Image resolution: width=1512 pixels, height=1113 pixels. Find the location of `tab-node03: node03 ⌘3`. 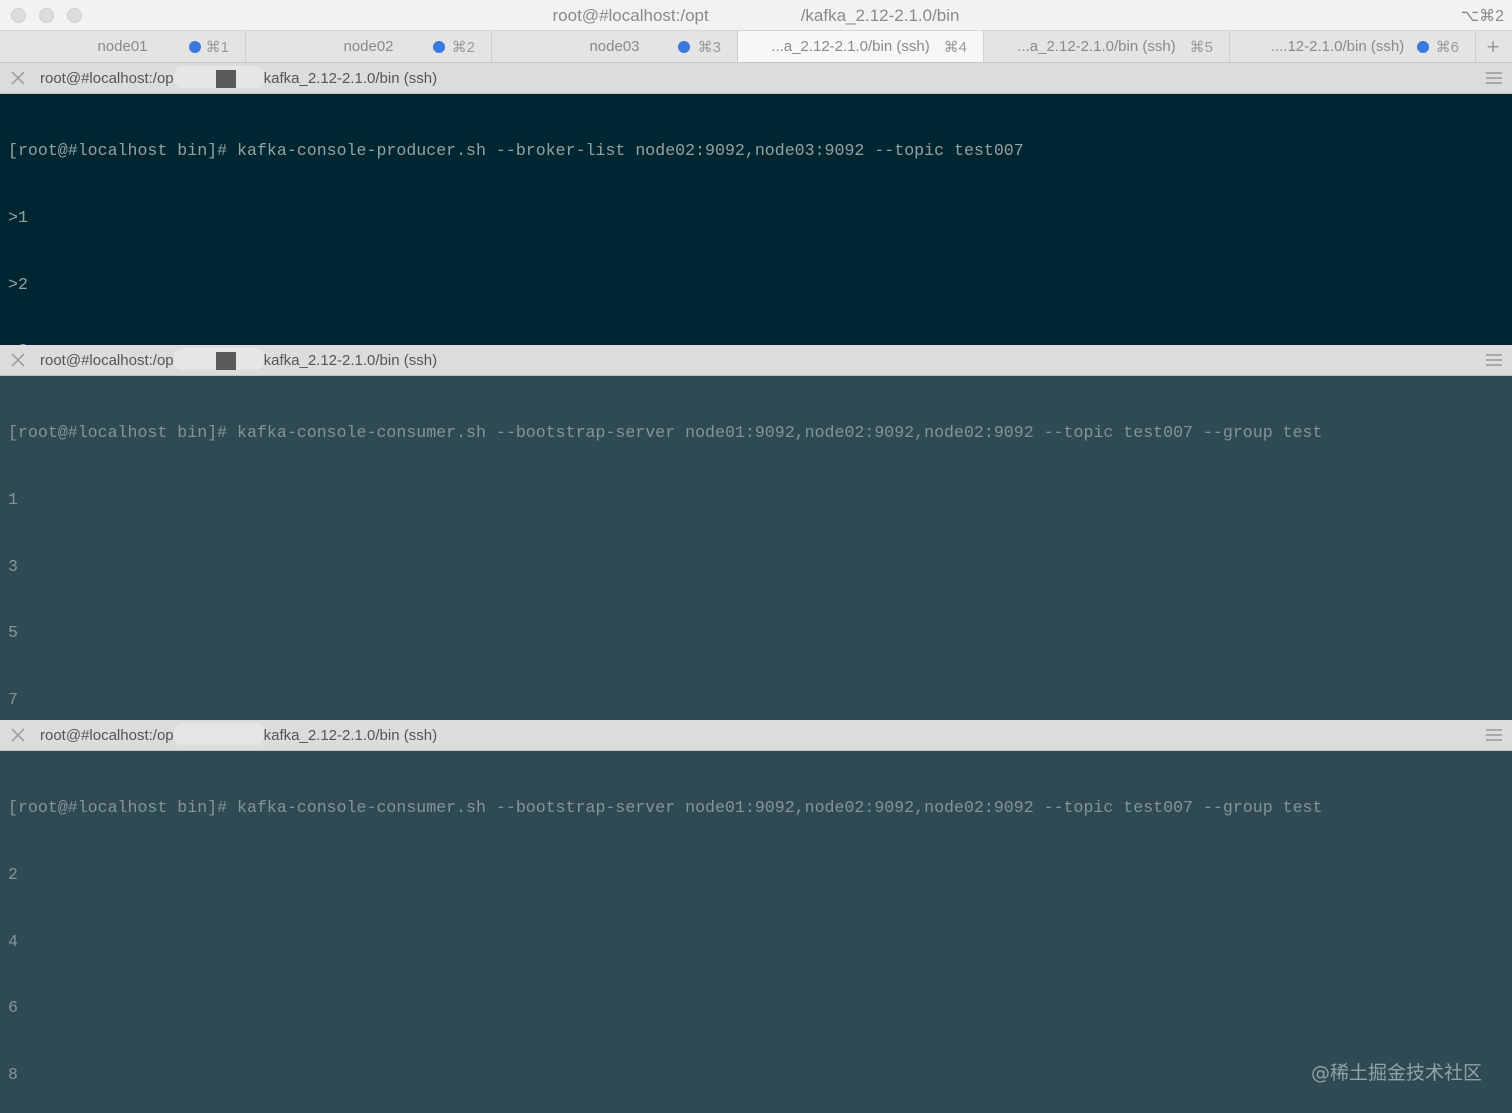

tab-node03: node03 ⌘3 is located at coordinates (615, 46).